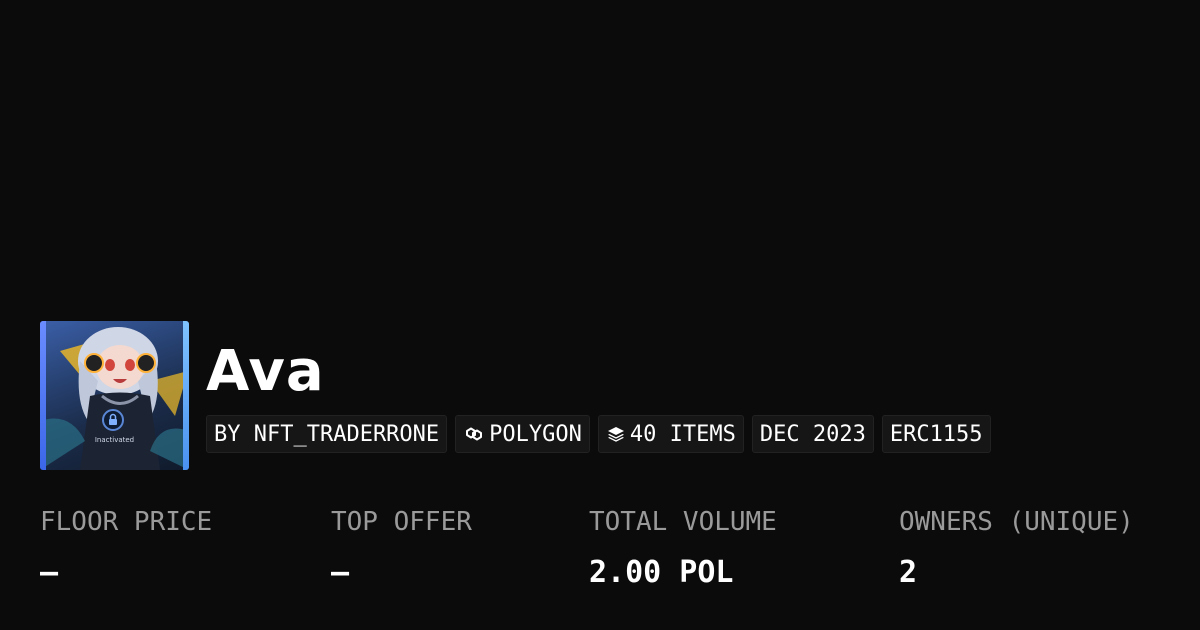 This screenshot has height=630, width=1200. I want to click on chain-tag: POLYGON, so click(522, 434).